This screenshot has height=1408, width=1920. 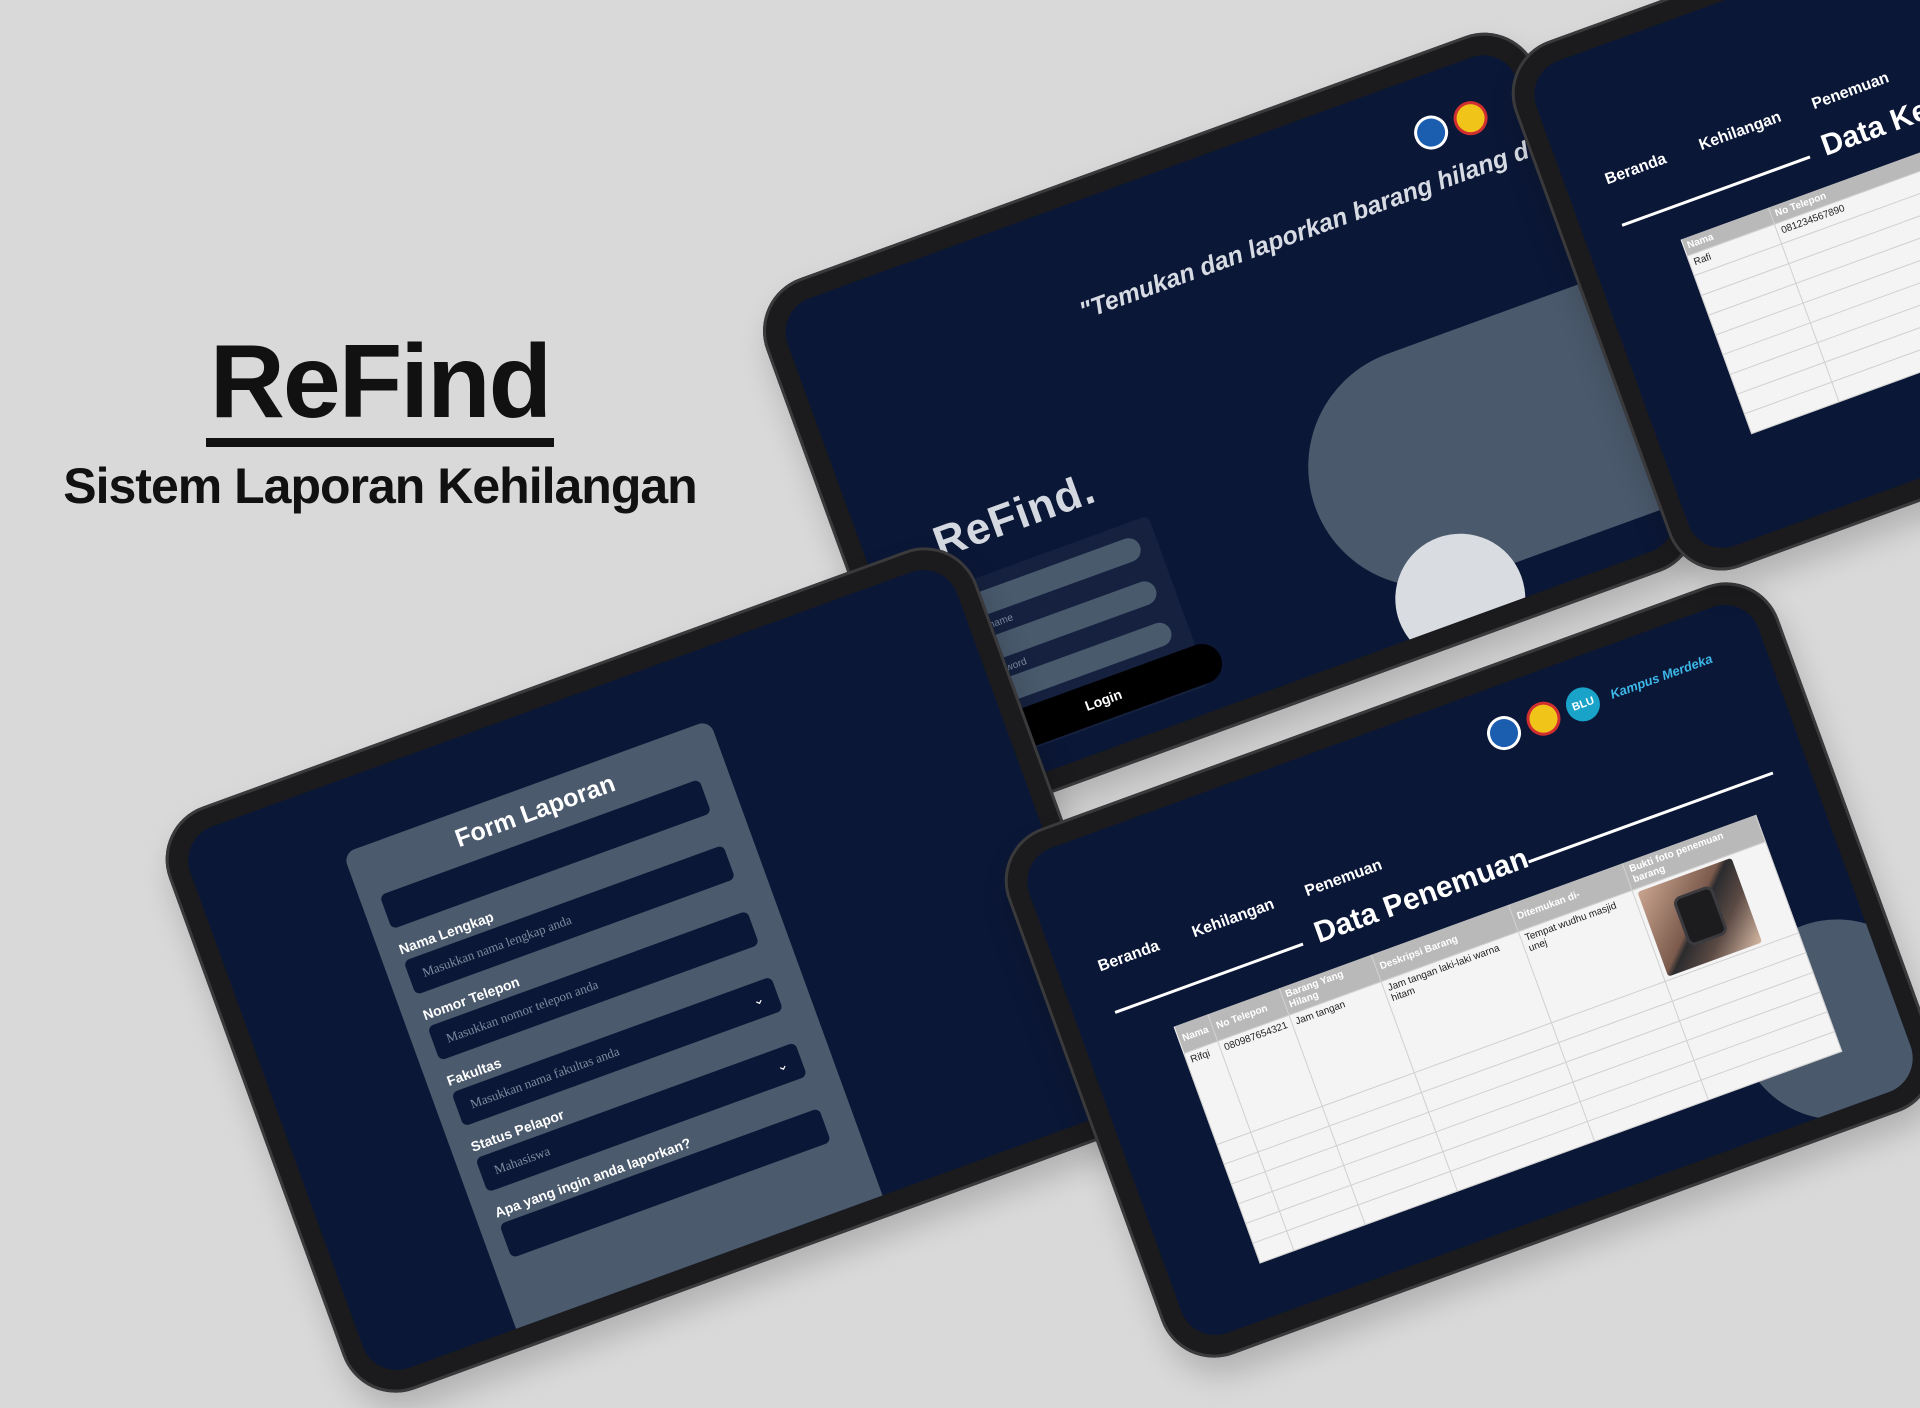 What do you see at coordinates (522, 1160) in the screenshot?
I see `status-value: Mahasiswa` at bounding box center [522, 1160].